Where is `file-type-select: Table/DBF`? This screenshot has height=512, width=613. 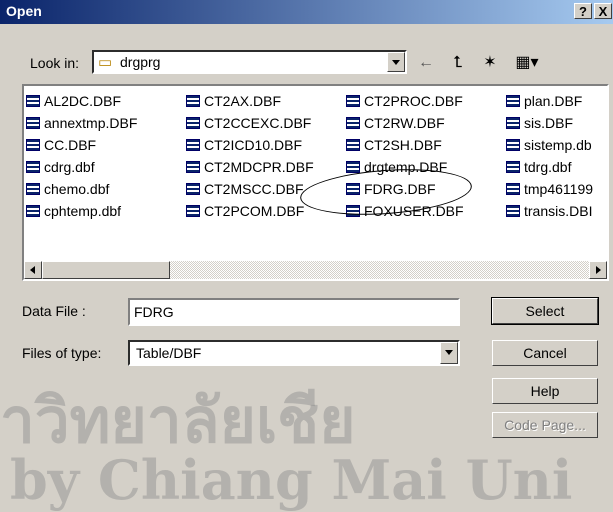 file-type-select: Table/DBF is located at coordinates (294, 353).